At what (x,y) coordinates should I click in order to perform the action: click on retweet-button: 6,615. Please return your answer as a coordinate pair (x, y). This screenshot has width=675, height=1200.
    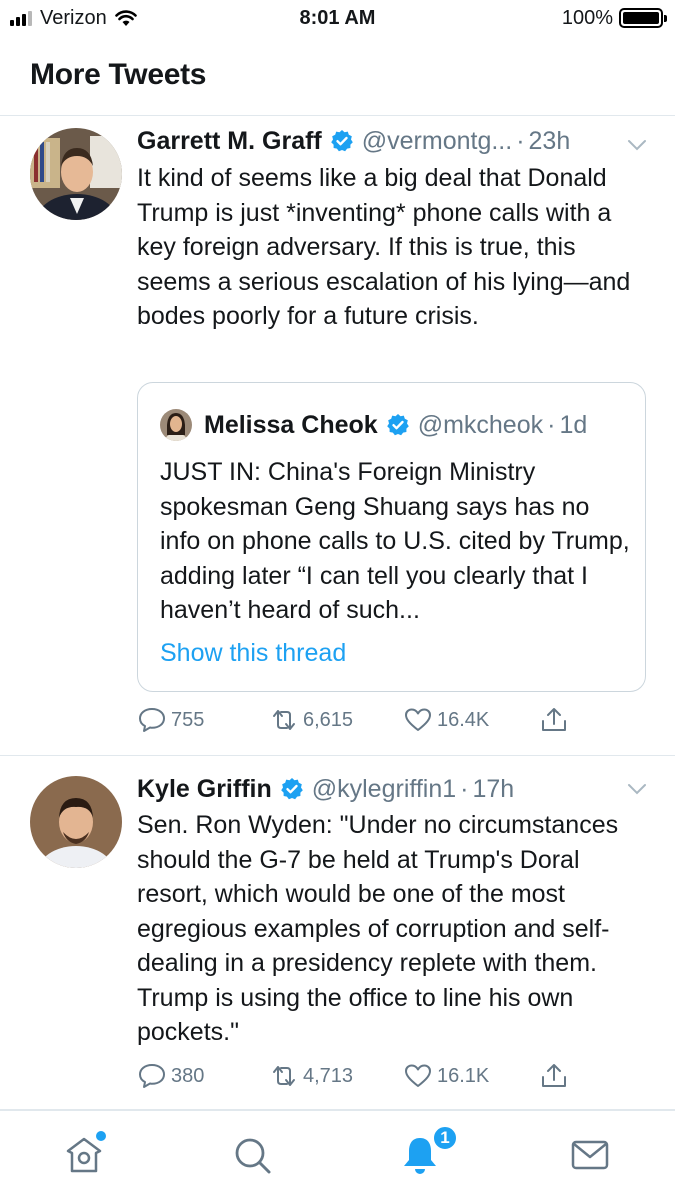
    Looking at the image, I should click on (311, 720).